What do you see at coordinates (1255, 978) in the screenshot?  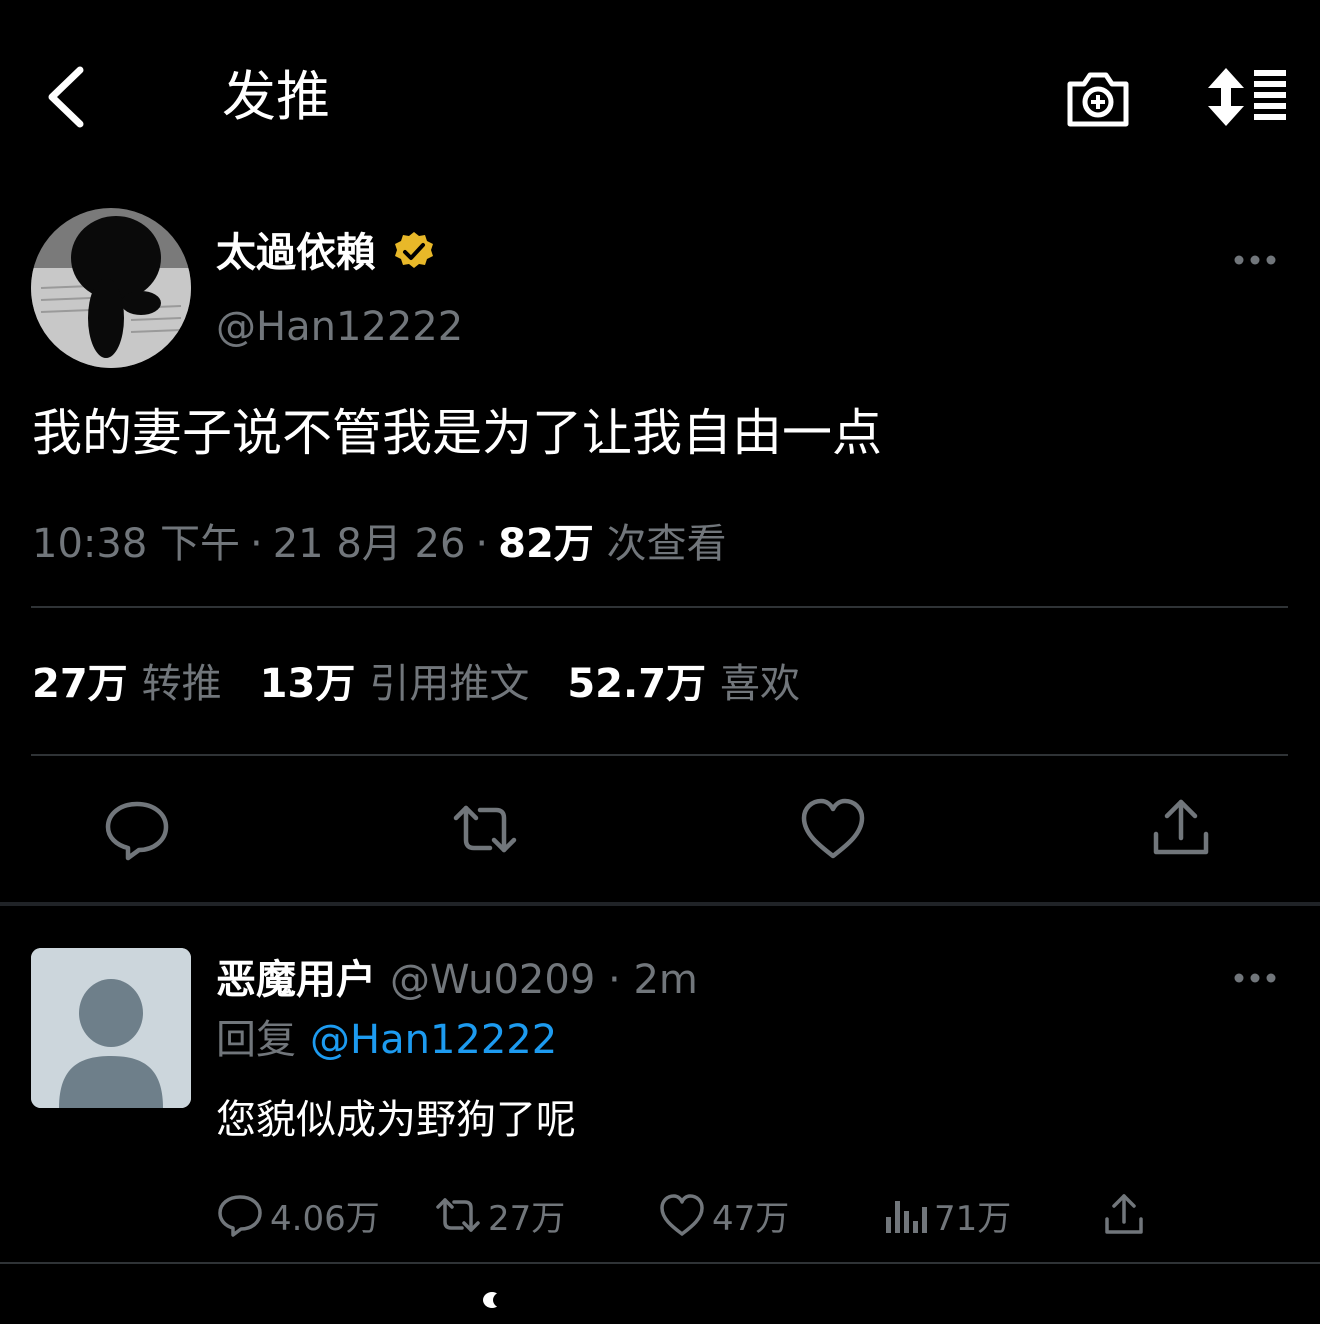 I see `reply-more-options-icon` at bounding box center [1255, 978].